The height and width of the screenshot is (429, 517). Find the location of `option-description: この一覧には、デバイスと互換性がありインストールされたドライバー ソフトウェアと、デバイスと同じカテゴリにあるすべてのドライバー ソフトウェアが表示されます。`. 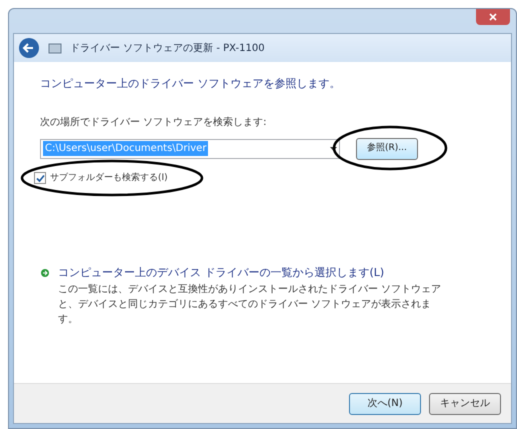

option-description: この一覧には、デバイスと互換性がありインストールされたドライバー ソフトウェアと、デバイスと同じカテゴリにあるすべてのドライバー ソフトウェアが表示されます。 is located at coordinates (250, 304).